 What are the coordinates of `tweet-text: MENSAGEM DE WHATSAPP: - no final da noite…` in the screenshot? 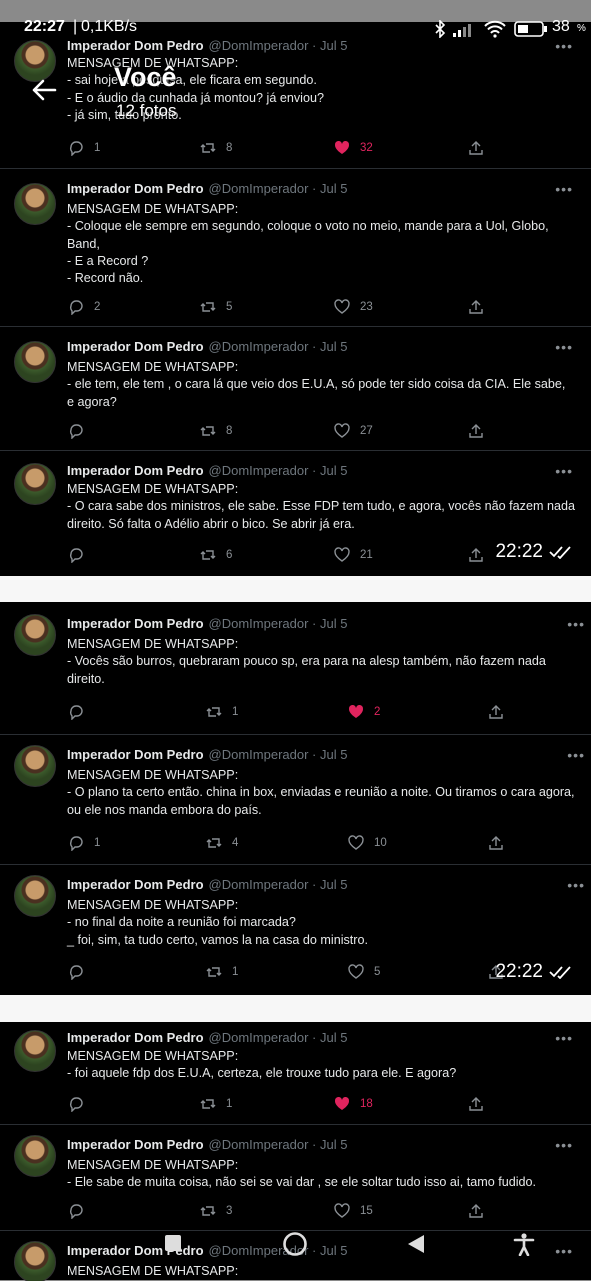 It's located at (321, 923).